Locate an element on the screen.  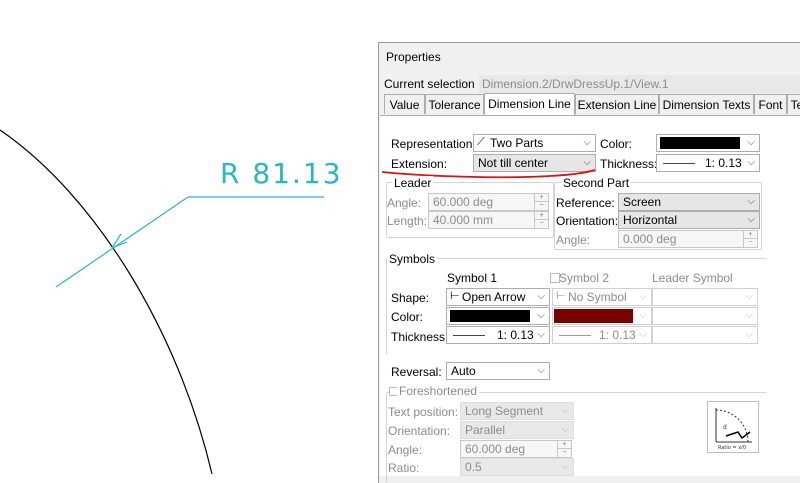
ratio-label: Ratio: is located at coordinates (404, 468).